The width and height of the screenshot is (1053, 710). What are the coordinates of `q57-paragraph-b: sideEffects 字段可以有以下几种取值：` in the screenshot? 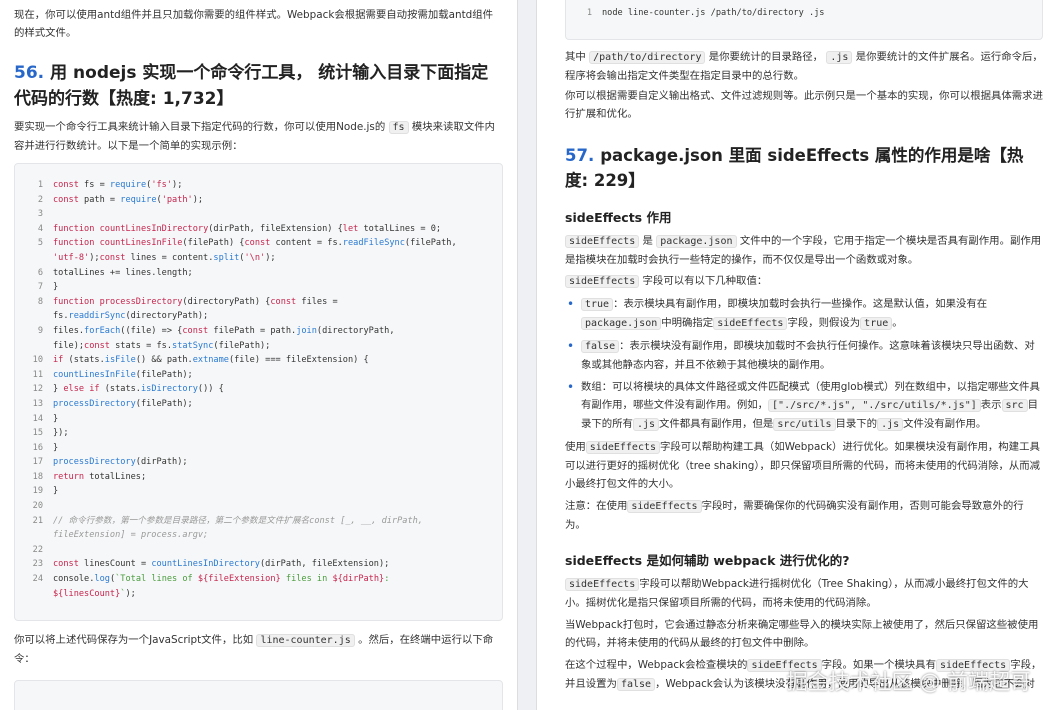 It's located at (804, 281).